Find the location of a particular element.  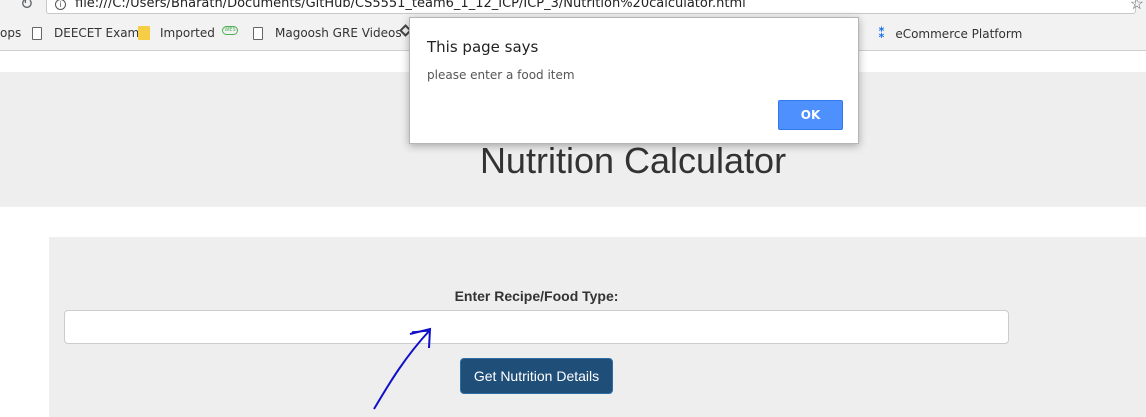

bookmark-label: ops is located at coordinates (11, 33).